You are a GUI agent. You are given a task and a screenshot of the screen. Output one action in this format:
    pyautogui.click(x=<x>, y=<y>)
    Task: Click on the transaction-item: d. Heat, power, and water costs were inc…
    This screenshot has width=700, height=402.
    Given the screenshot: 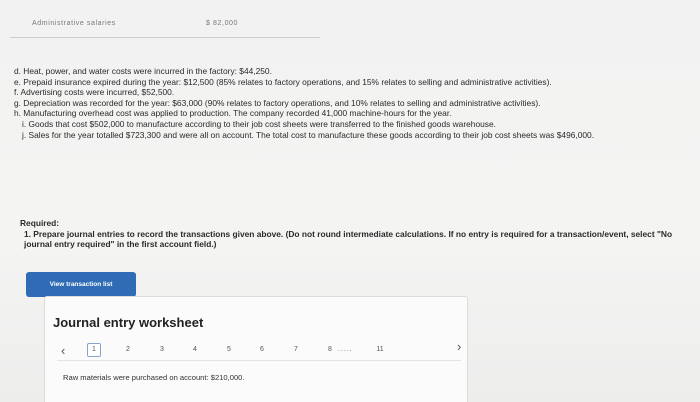 What is the action you would take?
    pyautogui.click(x=143, y=71)
    